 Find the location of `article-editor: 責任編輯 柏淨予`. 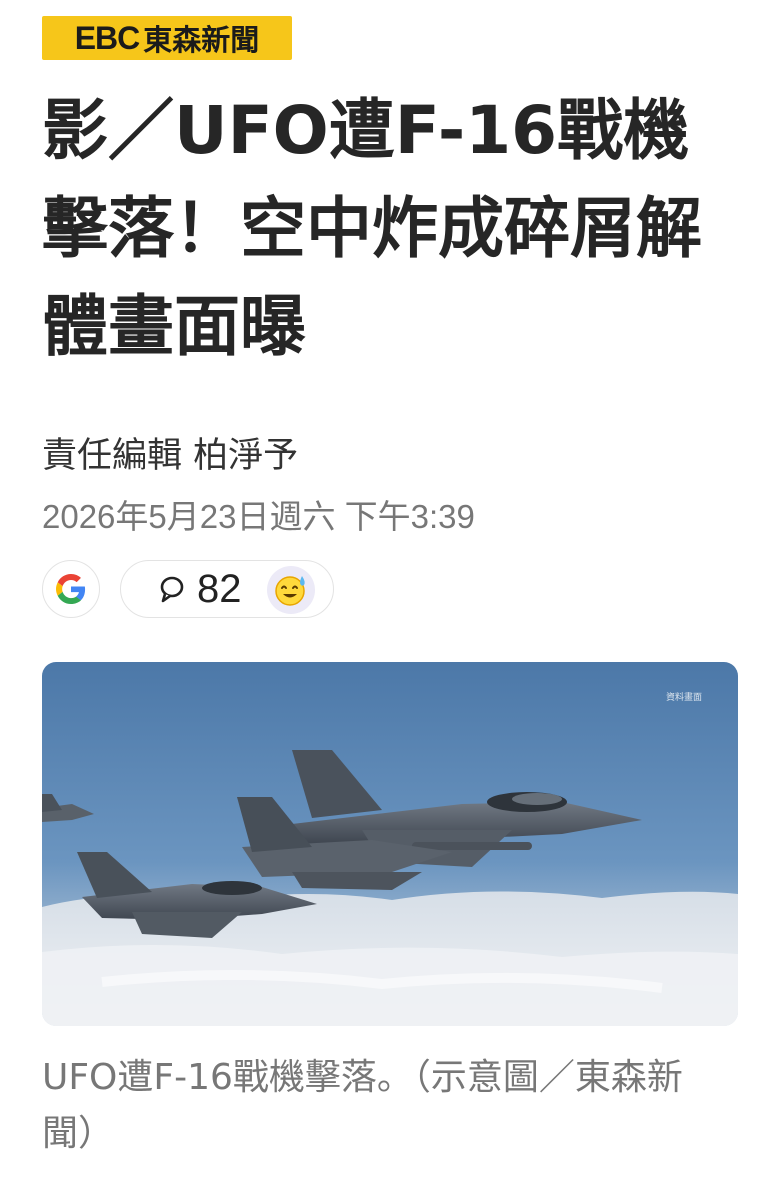

article-editor: 責任編輯 柏淨予 is located at coordinates (170, 456).